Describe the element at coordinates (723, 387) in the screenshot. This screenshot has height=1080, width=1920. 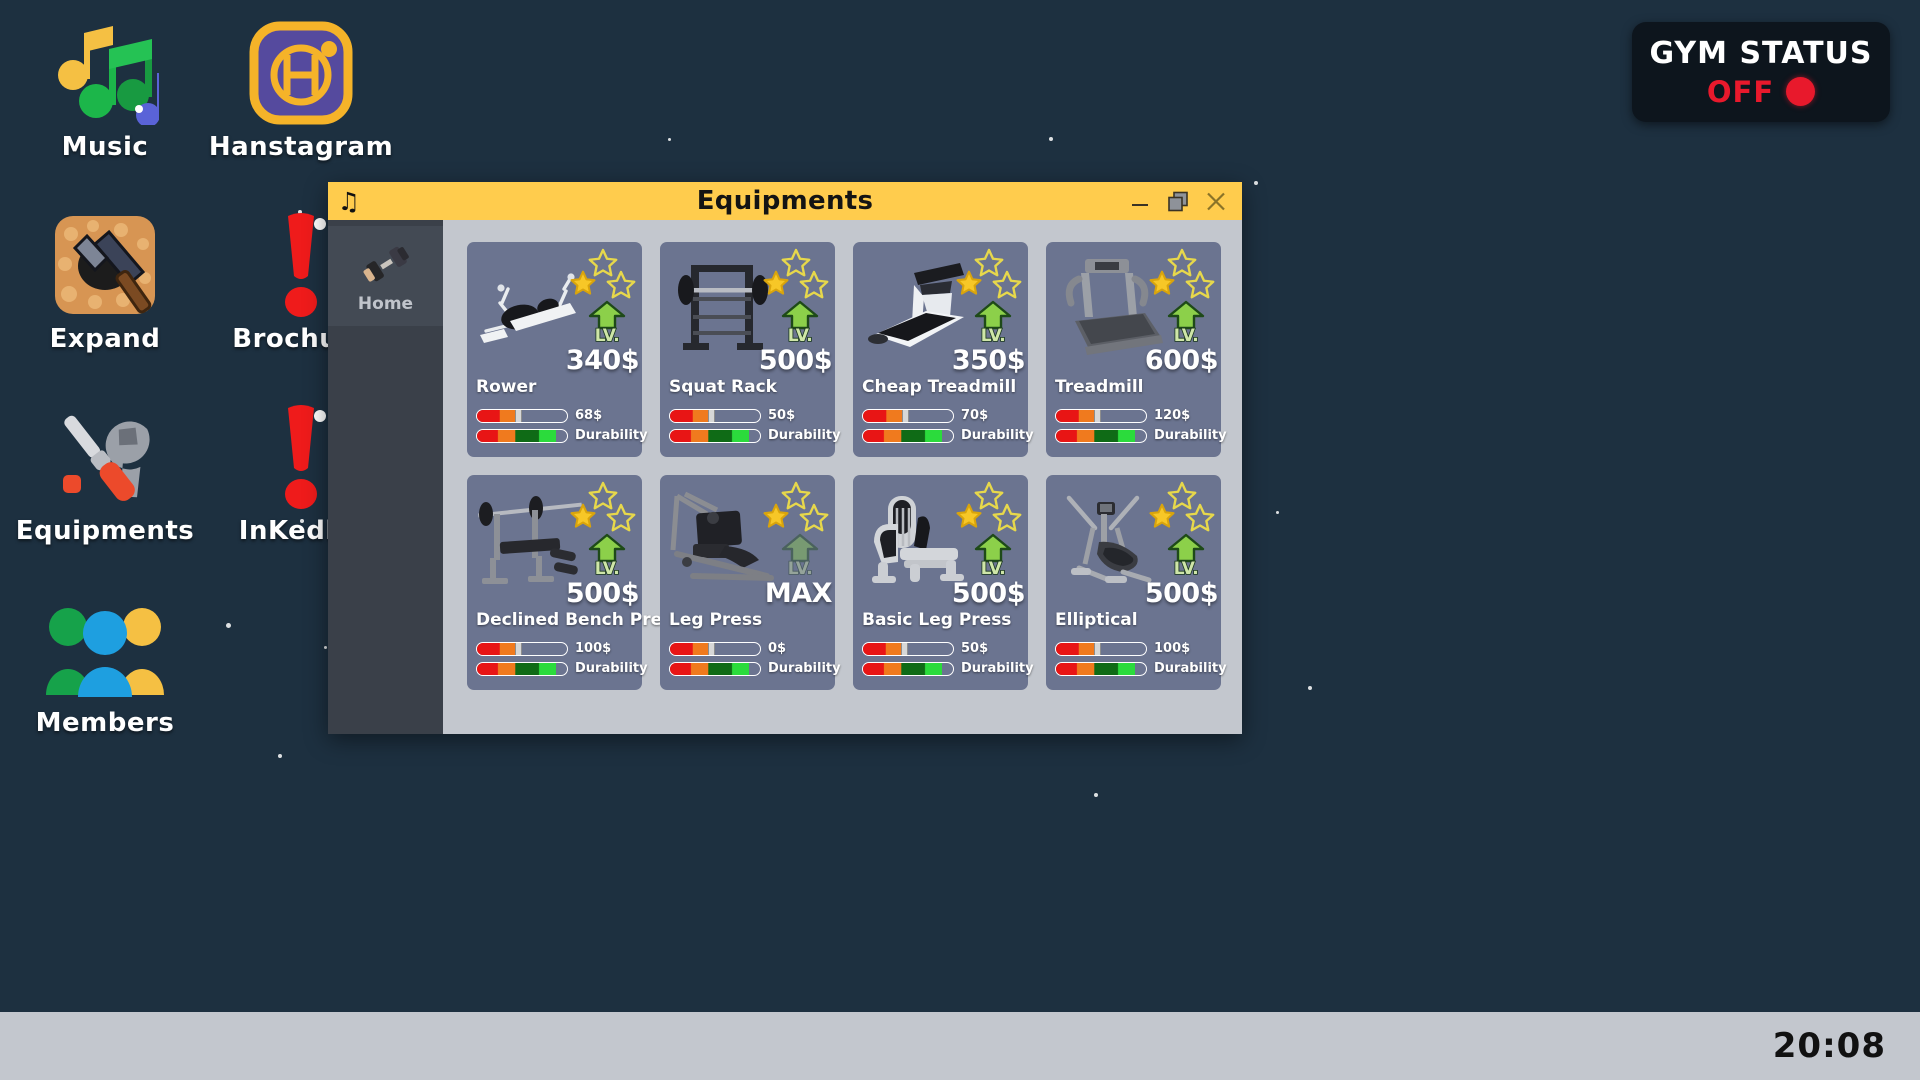
I see `equipment-name: Squat Rack` at that location.